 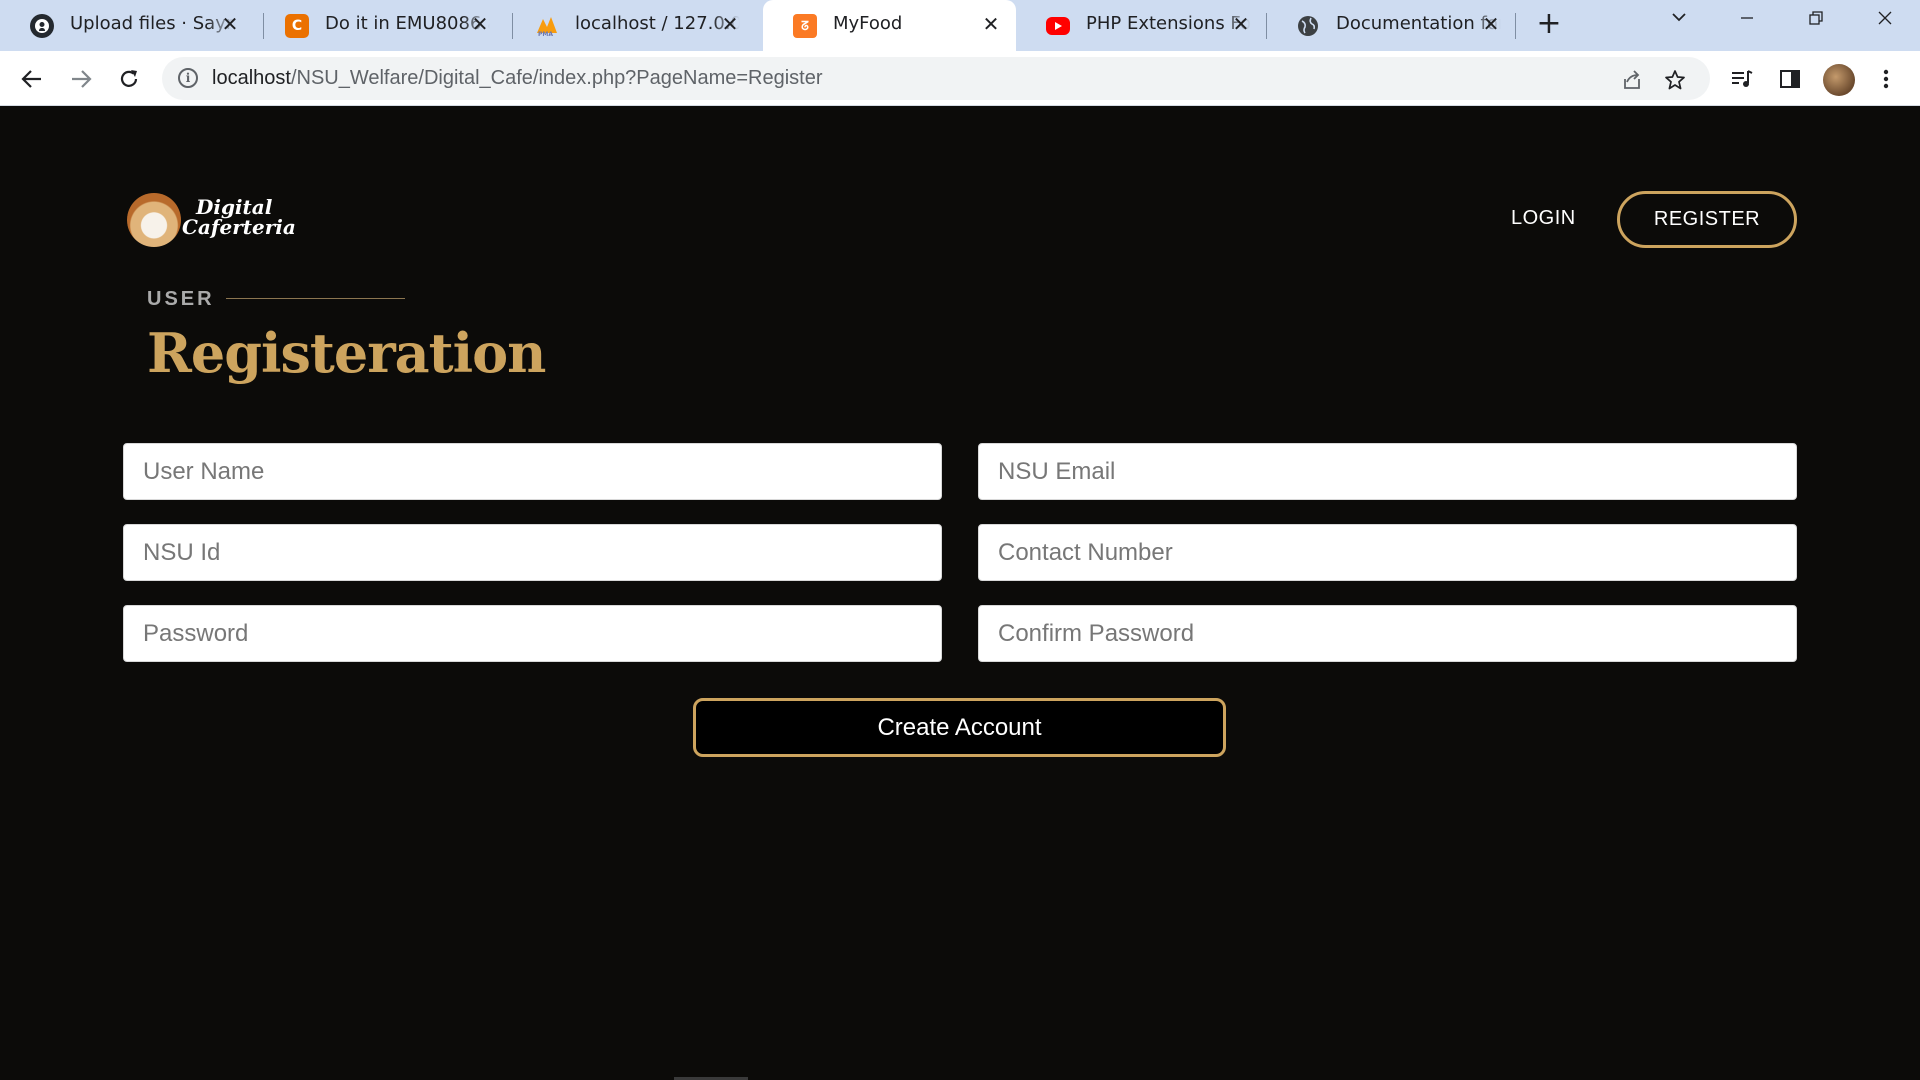 I want to click on browser-tab: PMA localhost / 127.0.0.1 ✕, so click(x=630, y=25).